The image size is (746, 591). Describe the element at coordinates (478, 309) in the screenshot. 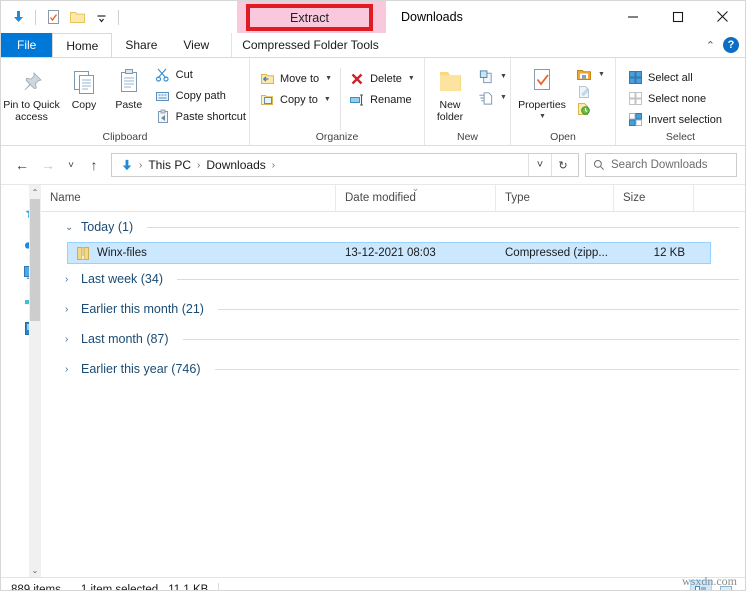

I see `group-divider-line` at that location.